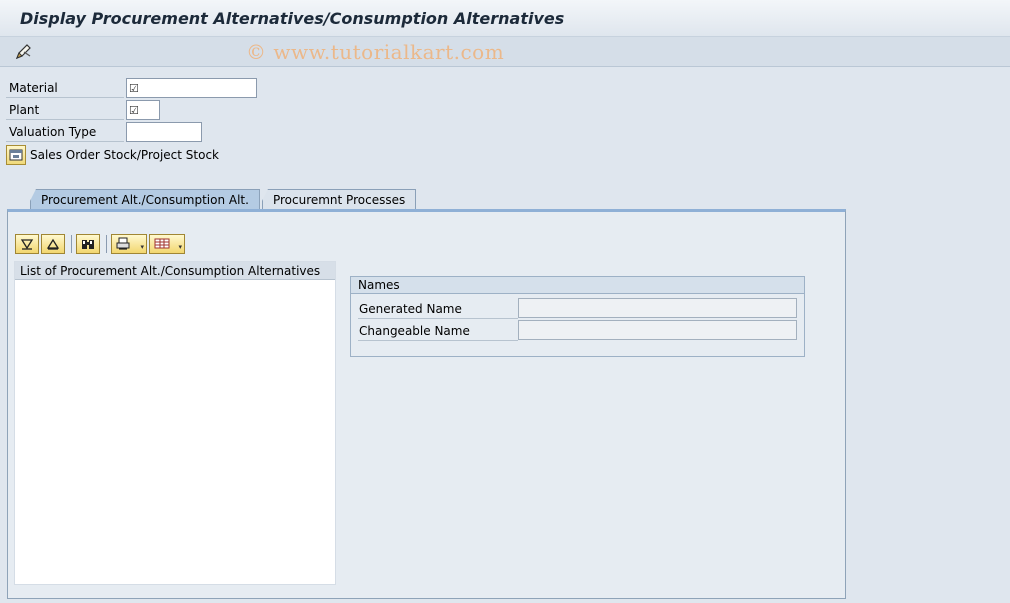 The image size is (1010, 603). I want to click on generated-name-row: Generated Name, so click(578, 308).